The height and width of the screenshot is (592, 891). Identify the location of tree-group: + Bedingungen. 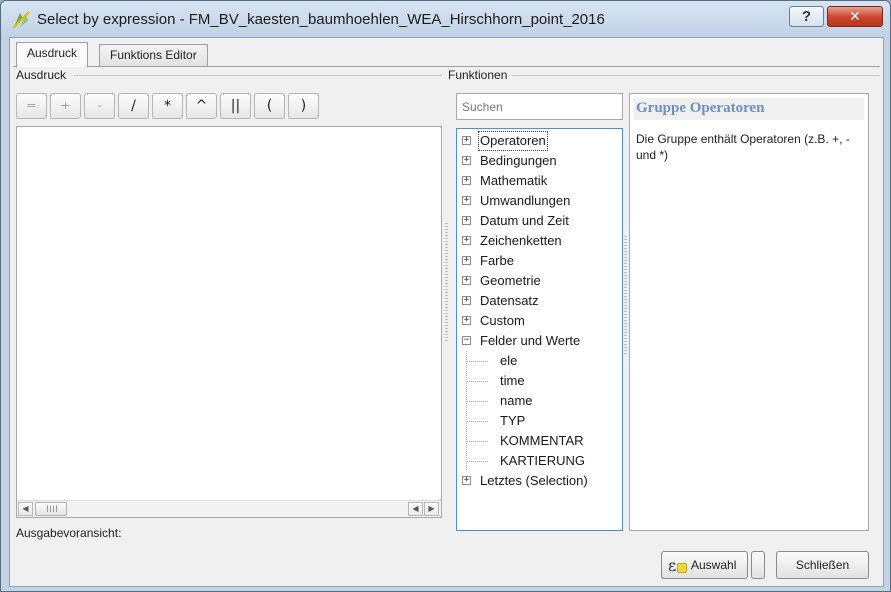
(539, 161).